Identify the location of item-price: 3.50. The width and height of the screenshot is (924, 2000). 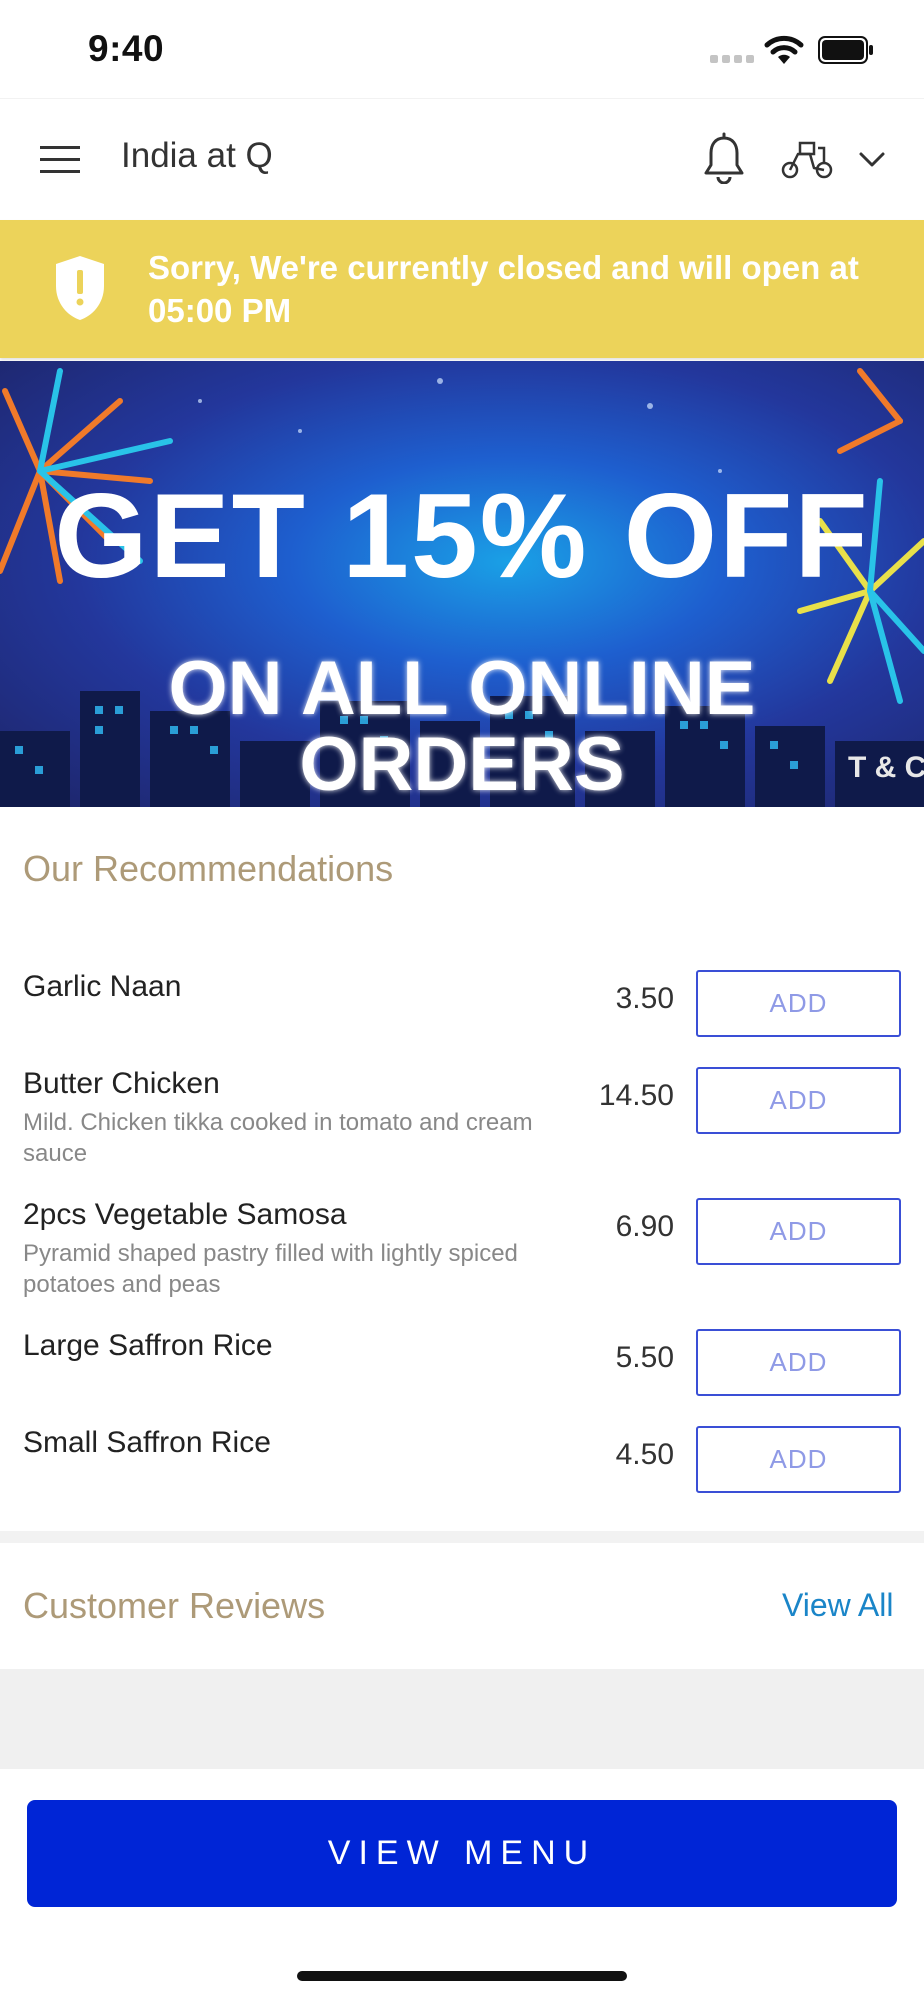
(644, 998).